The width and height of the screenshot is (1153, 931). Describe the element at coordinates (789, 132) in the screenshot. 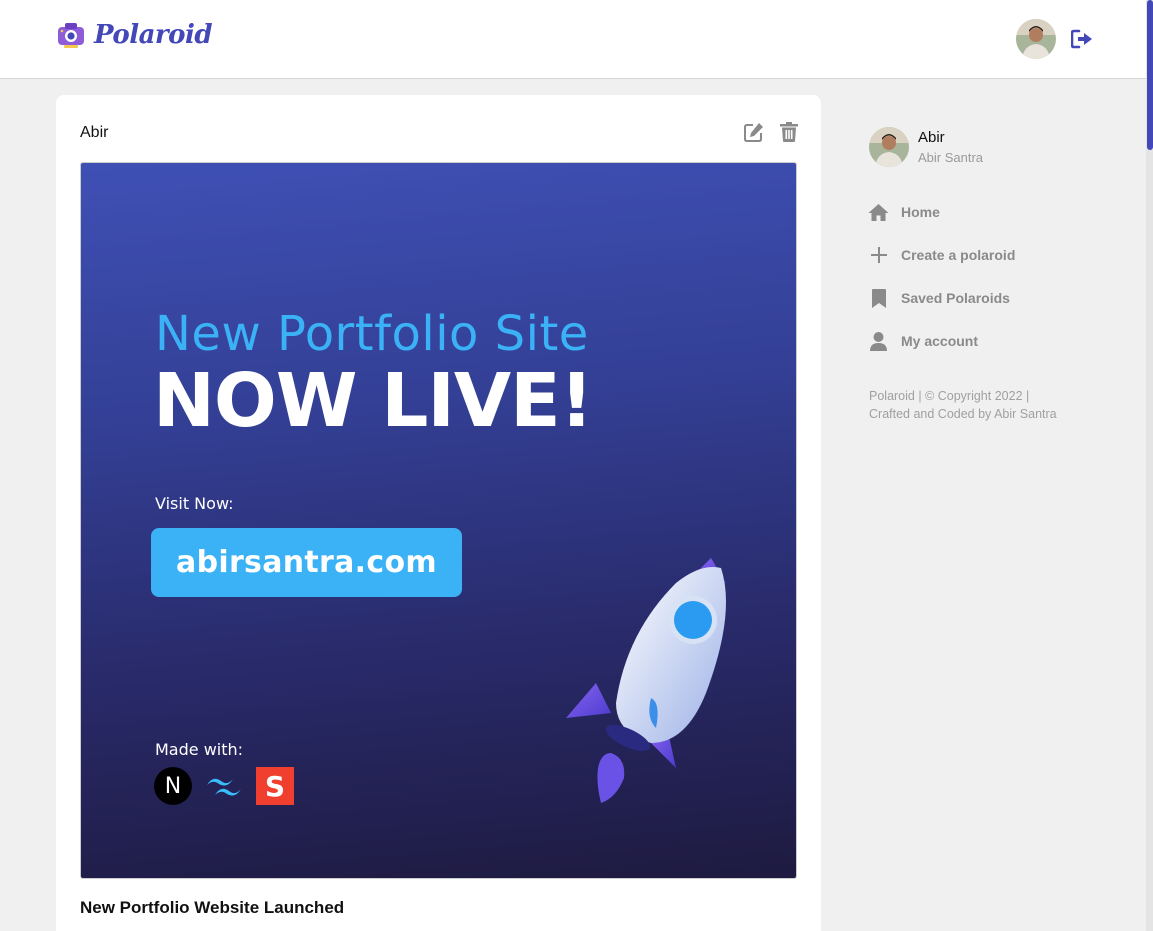

I see `delete-icon` at that location.